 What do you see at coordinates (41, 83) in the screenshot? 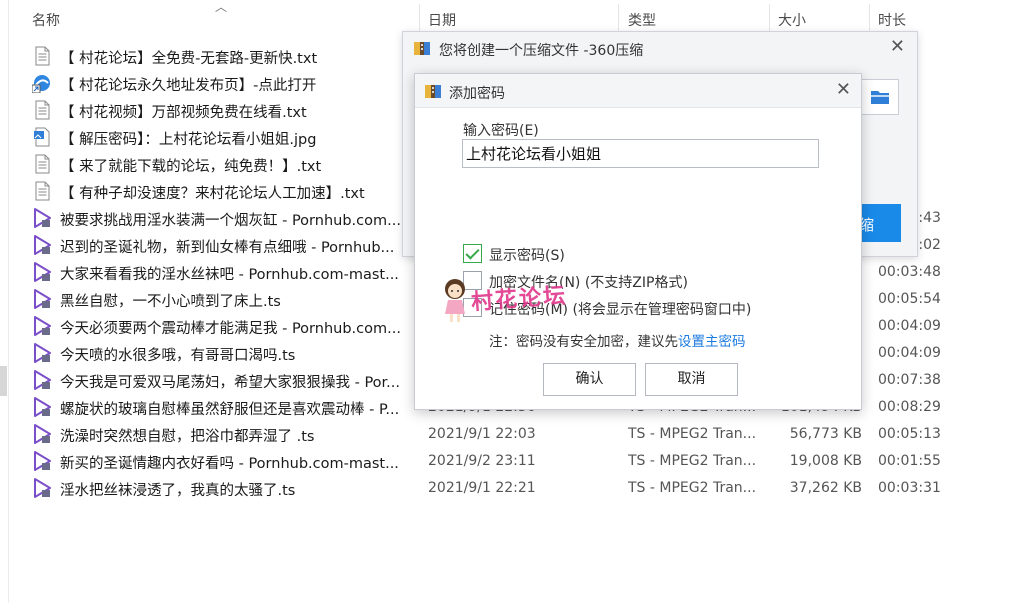
I see `url-shortcut-icon` at bounding box center [41, 83].